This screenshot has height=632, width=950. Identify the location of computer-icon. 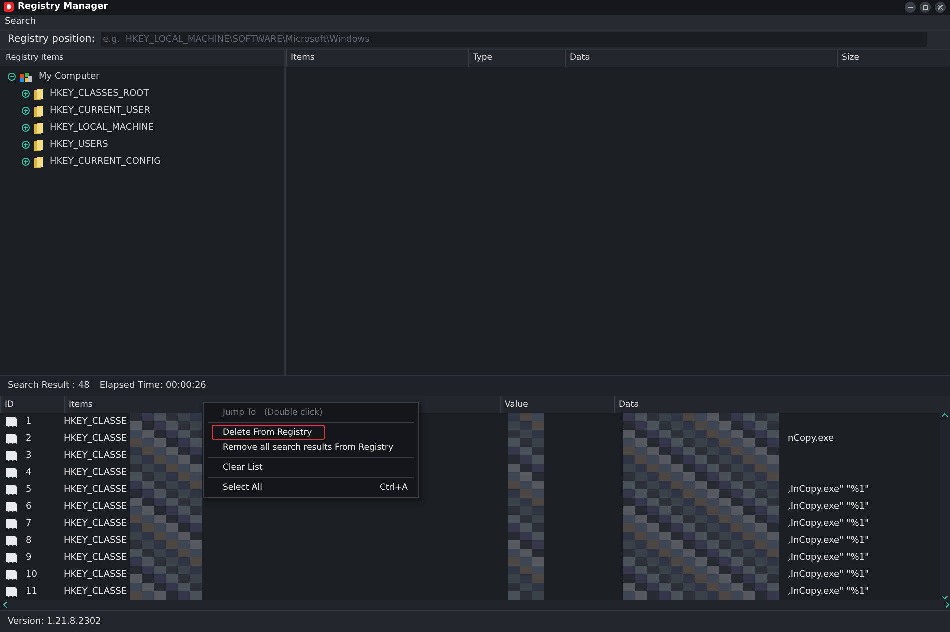
(26, 77).